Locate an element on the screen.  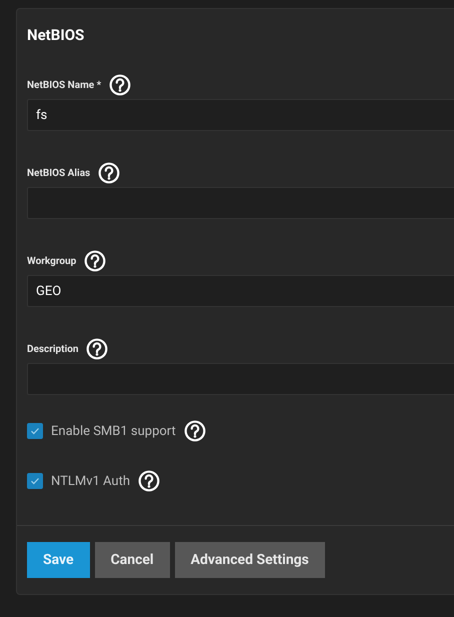
secondary-button: Cancel is located at coordinates (132, 560).